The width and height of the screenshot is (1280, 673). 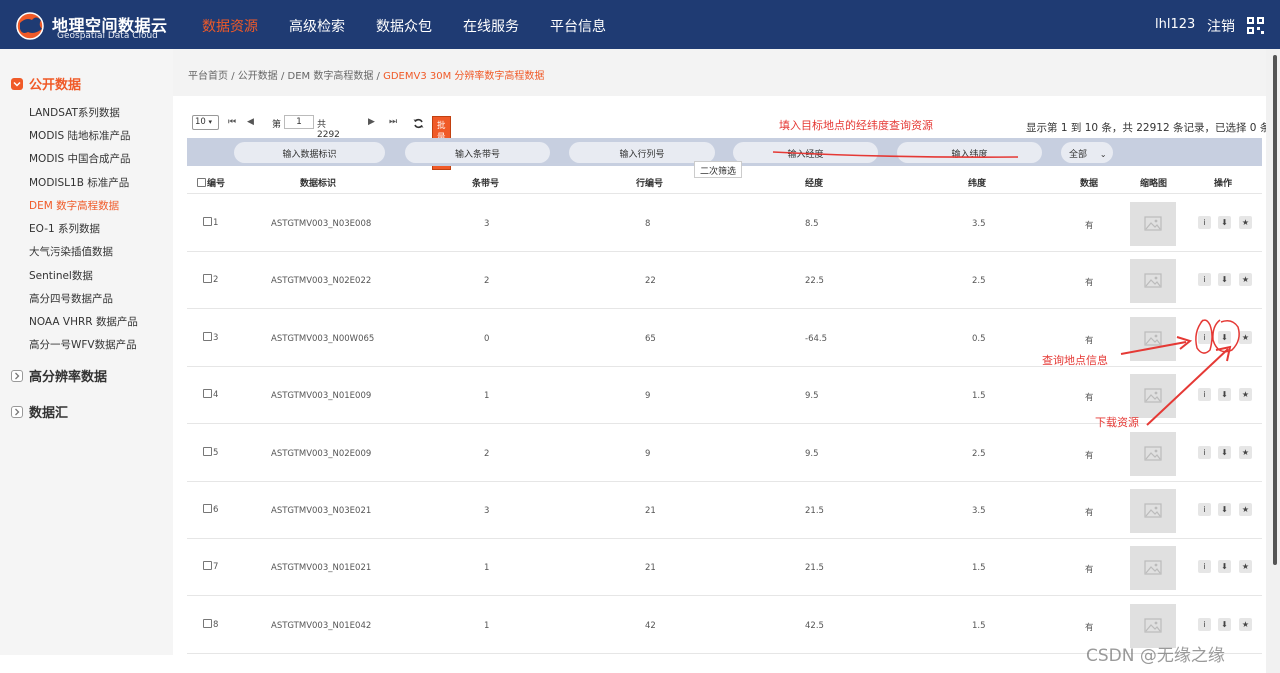 What do you see at coordinates (856, 125) in the screenshot?
I see `annotation-hint: 填入目标地点的经纬度查询资源` at bounding box center [856, 125].